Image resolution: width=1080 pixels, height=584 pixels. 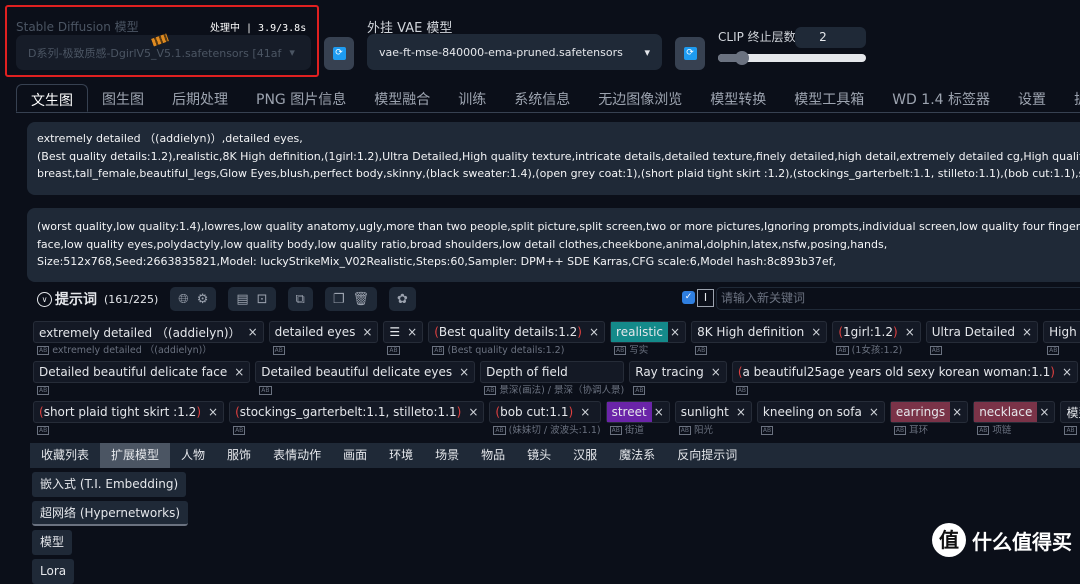 What do you see at coordinates (348, 412) in the screenshot?
I see `tag-text: (stockings_garterbelt:1.1, stilleto:1.1)` at bounding box center [348, 412].